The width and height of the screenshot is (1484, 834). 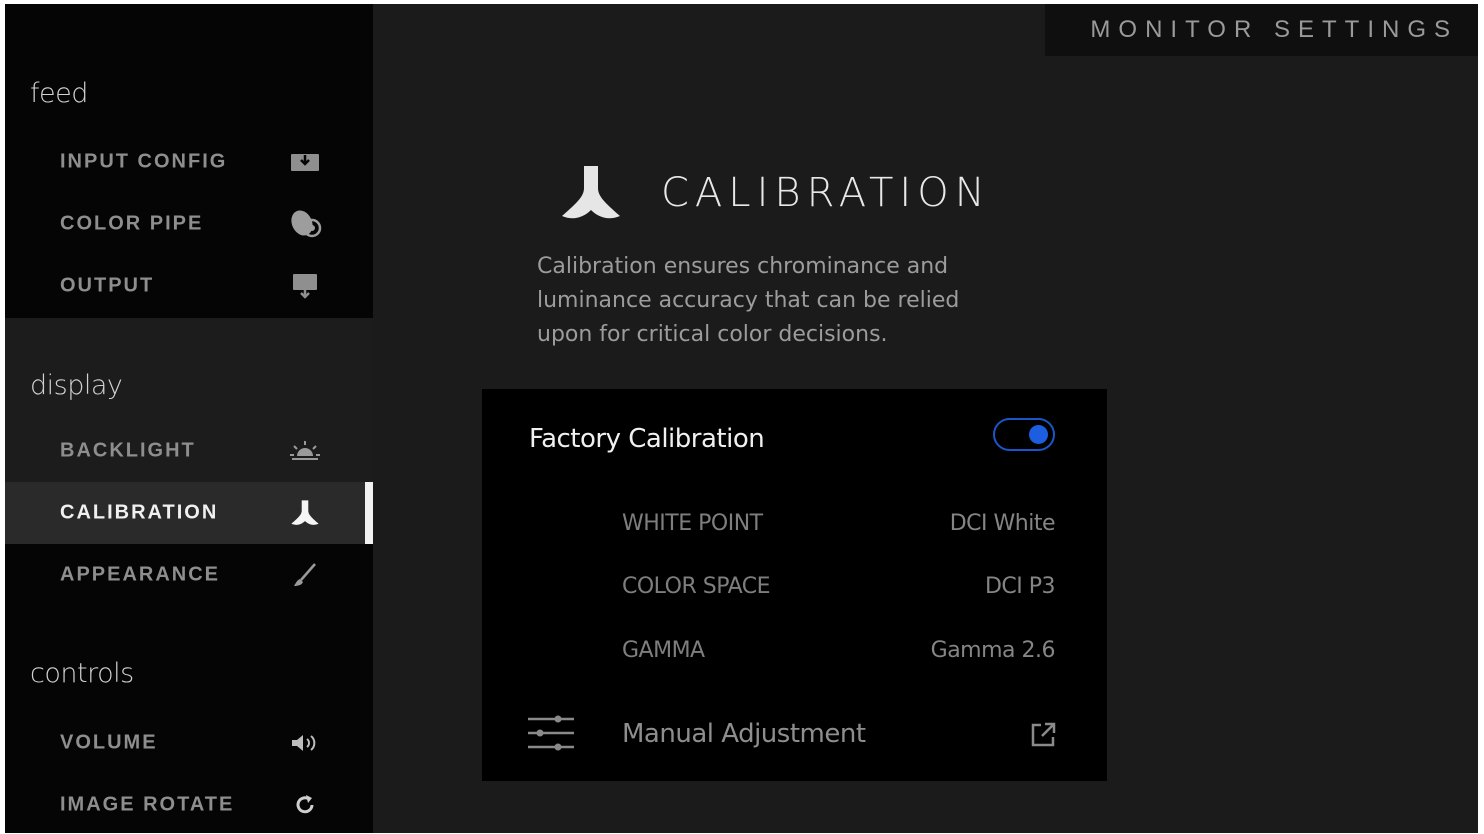 I want to click on color-pipe-icon, so click(x=305, y=224).